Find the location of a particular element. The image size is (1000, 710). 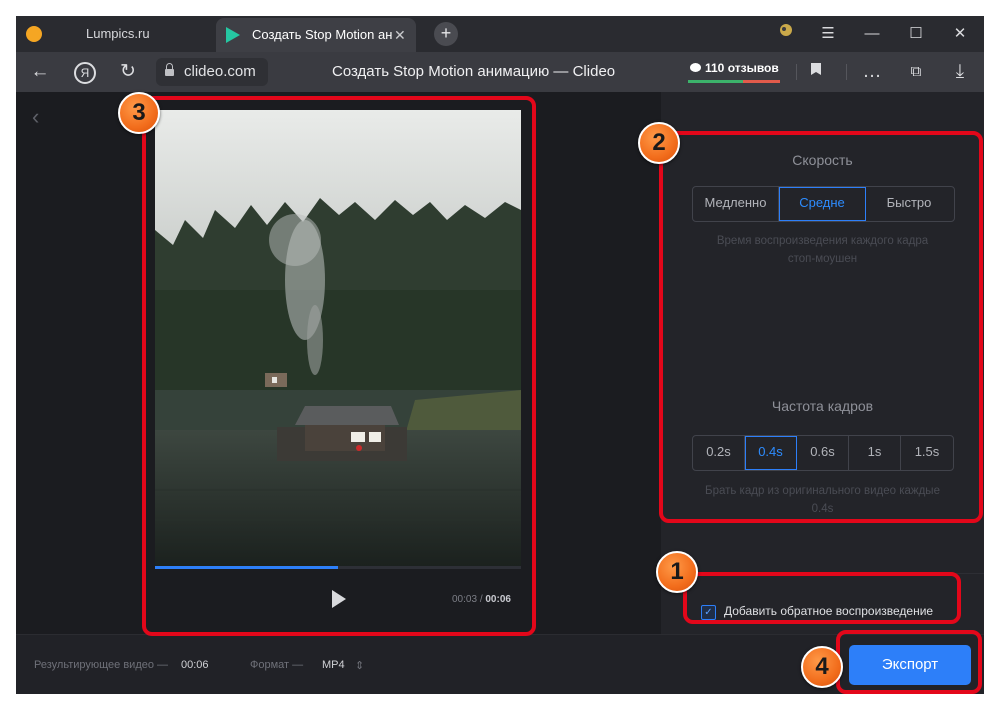

tab-lumpics: Lumpics.ru is located at coordinates (136, 34).